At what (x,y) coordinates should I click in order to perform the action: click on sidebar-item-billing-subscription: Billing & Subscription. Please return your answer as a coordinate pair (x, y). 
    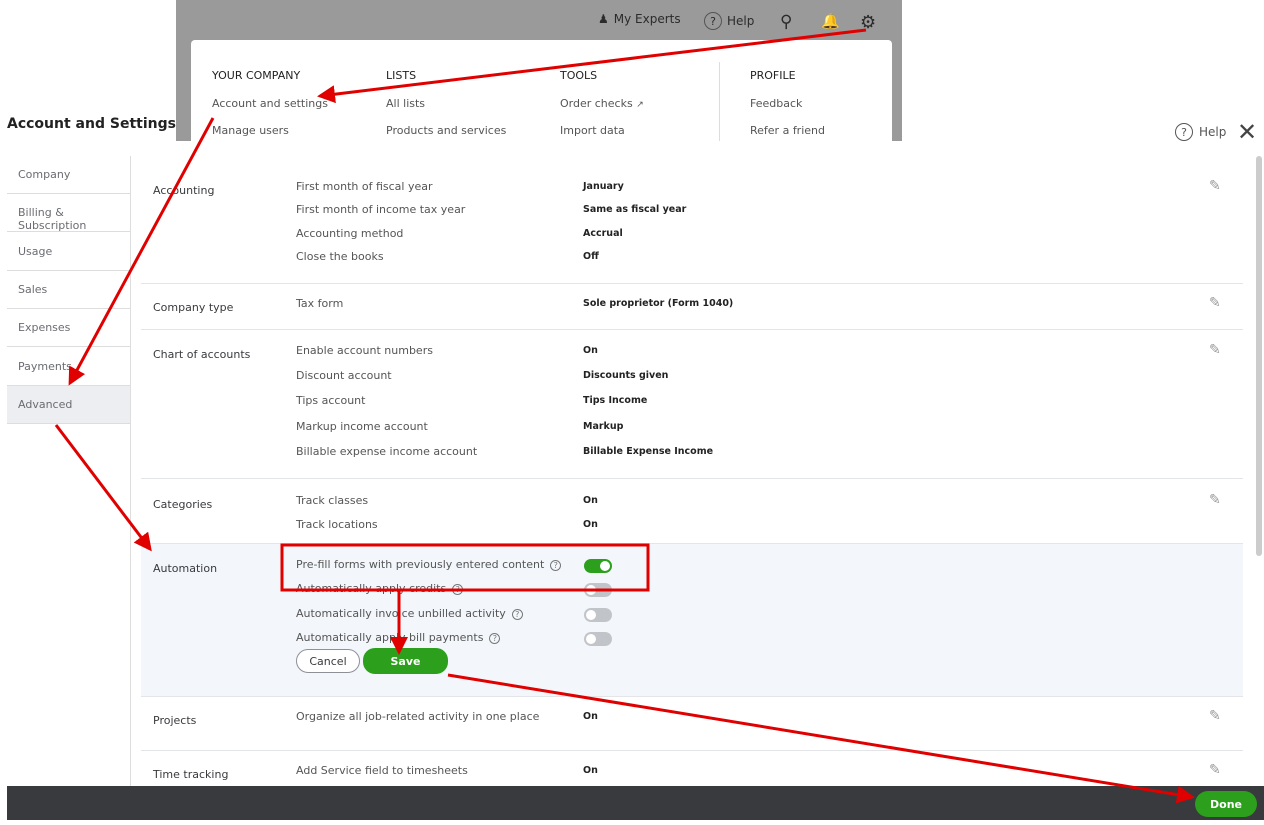
    Looking at the image, I should click on (68, 213).